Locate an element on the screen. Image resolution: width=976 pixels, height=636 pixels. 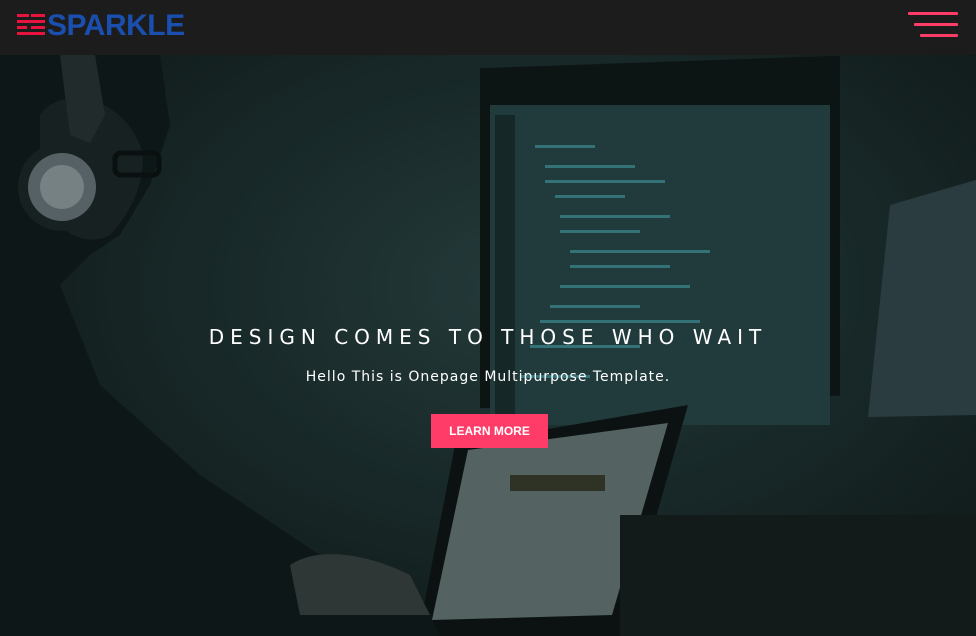
brand-logo: SPARKLE is located at coordinates (101, 26).